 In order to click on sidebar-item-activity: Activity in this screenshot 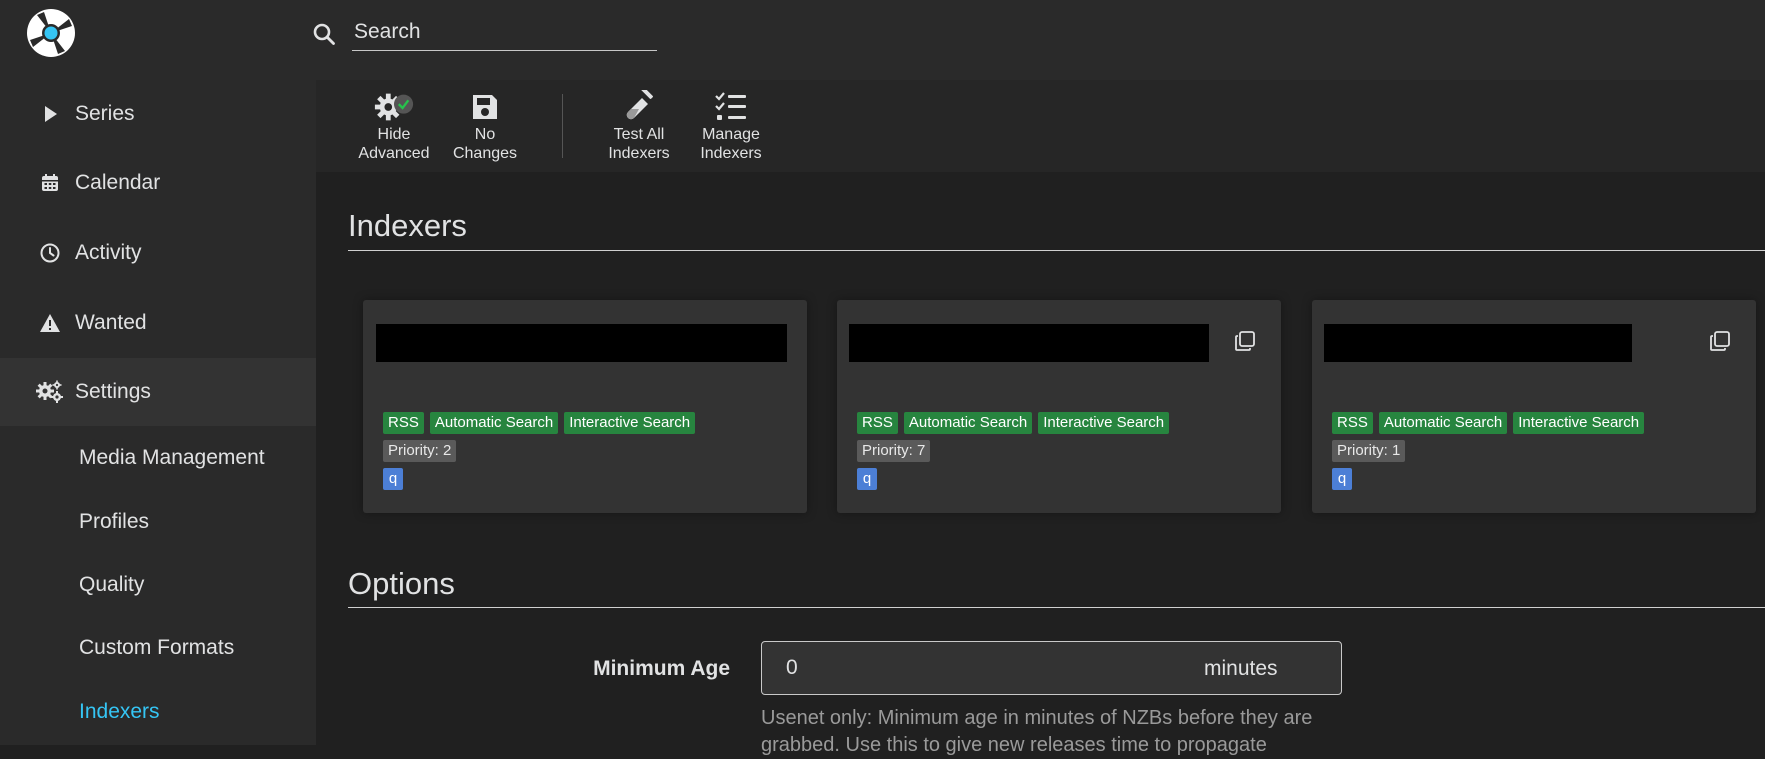, I will do `click(158, 253)`.